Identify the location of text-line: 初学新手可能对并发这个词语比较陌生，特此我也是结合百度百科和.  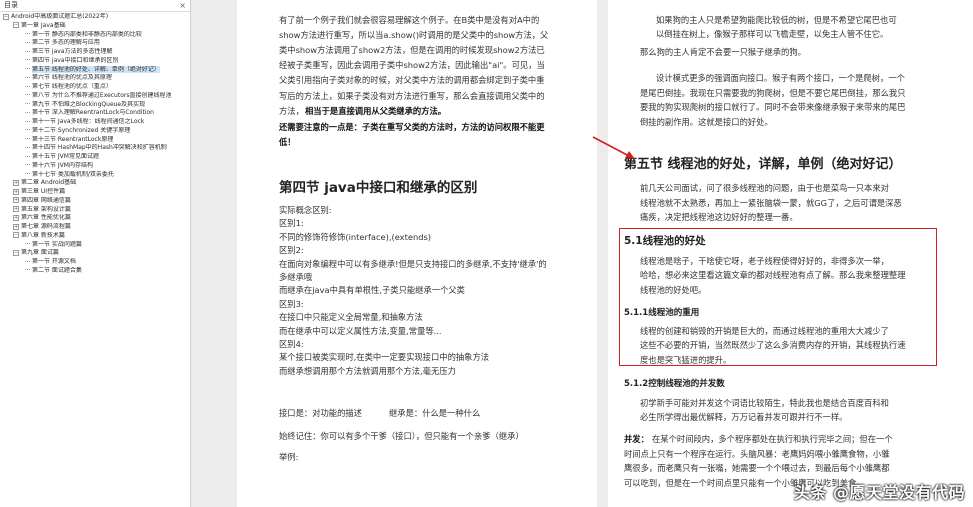
(764, 403).